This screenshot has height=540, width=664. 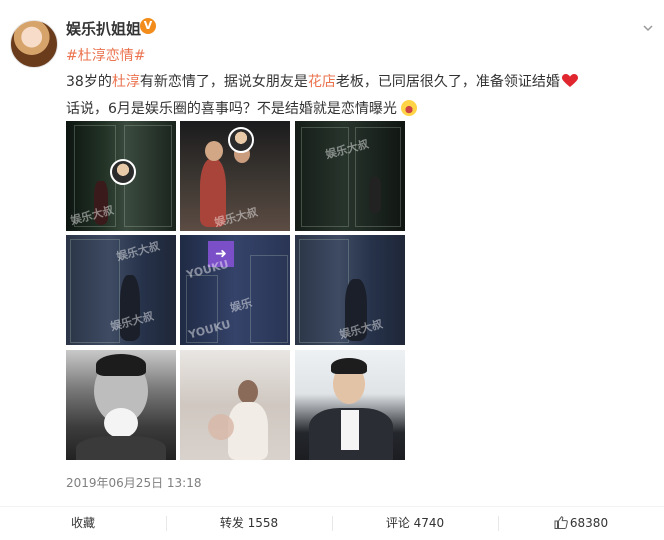 I want to click on like-button: 68380, so click(x=581, y=523).